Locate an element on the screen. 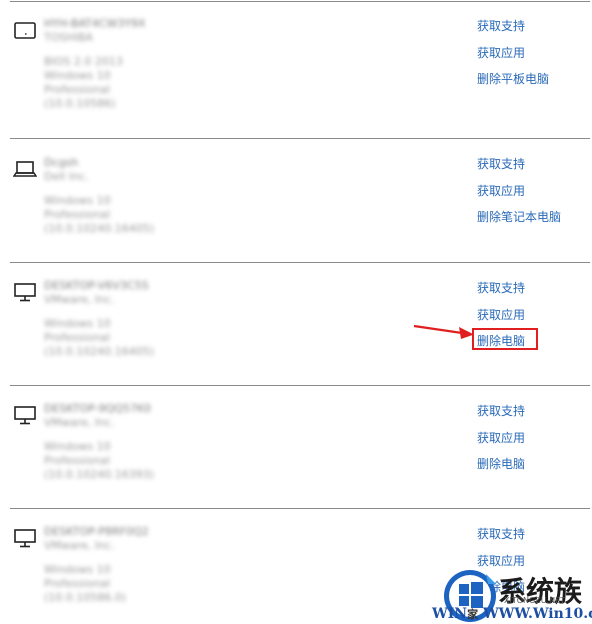 This screenshot has width=592, height=624. watermark-url-prefix: WIN is located at coordinates (450, 614).